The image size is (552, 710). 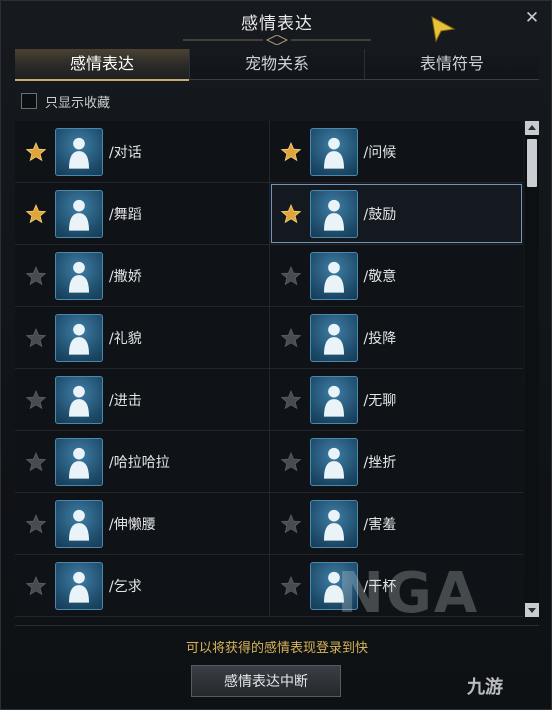 I want to click on emote-item: /敬意, so click(x=397, y=275).